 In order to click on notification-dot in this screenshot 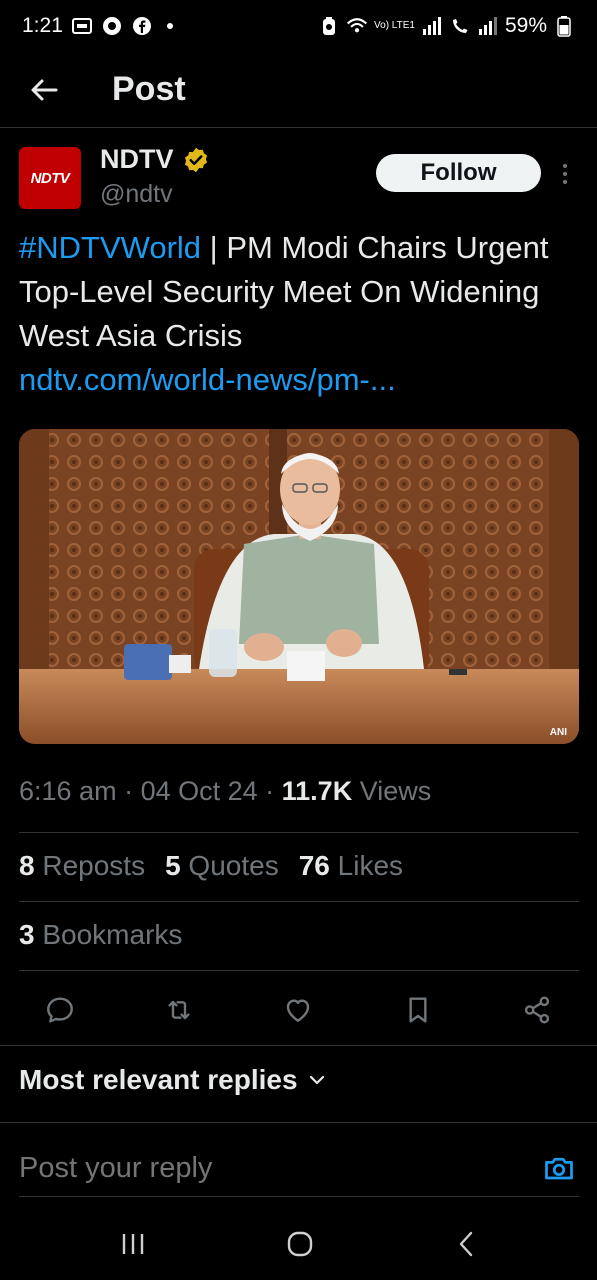, I will do `click(169, 26)`.